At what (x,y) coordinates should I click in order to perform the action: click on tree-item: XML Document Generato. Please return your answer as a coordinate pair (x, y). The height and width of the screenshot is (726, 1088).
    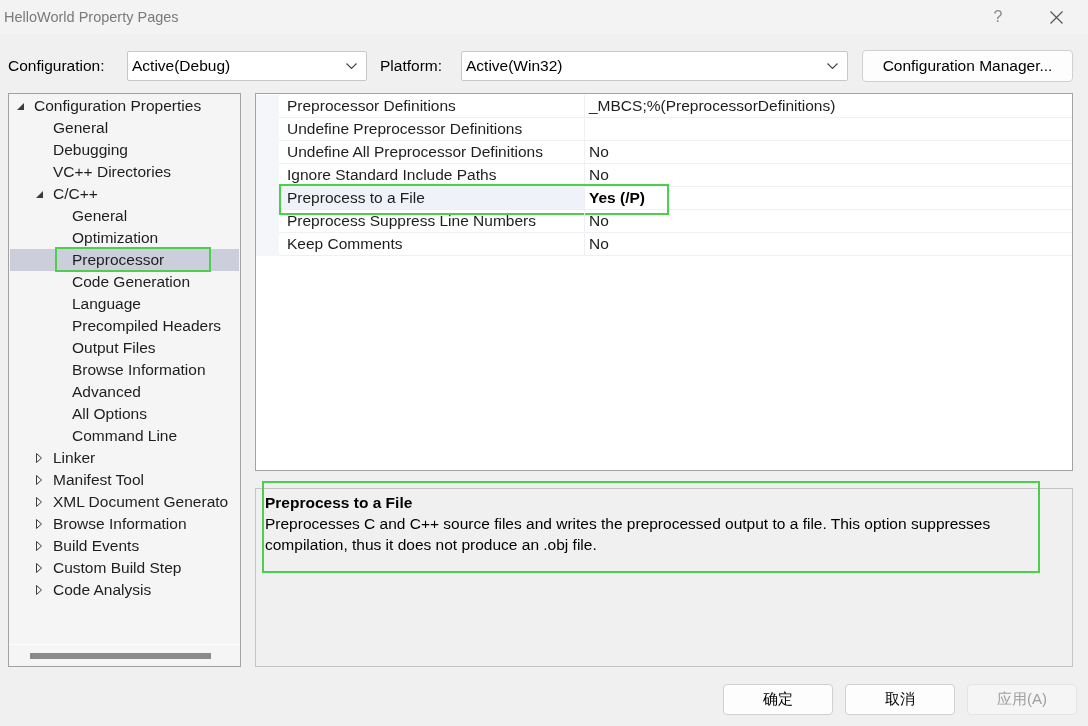
    Looking at the image, I should click on (124, 502).